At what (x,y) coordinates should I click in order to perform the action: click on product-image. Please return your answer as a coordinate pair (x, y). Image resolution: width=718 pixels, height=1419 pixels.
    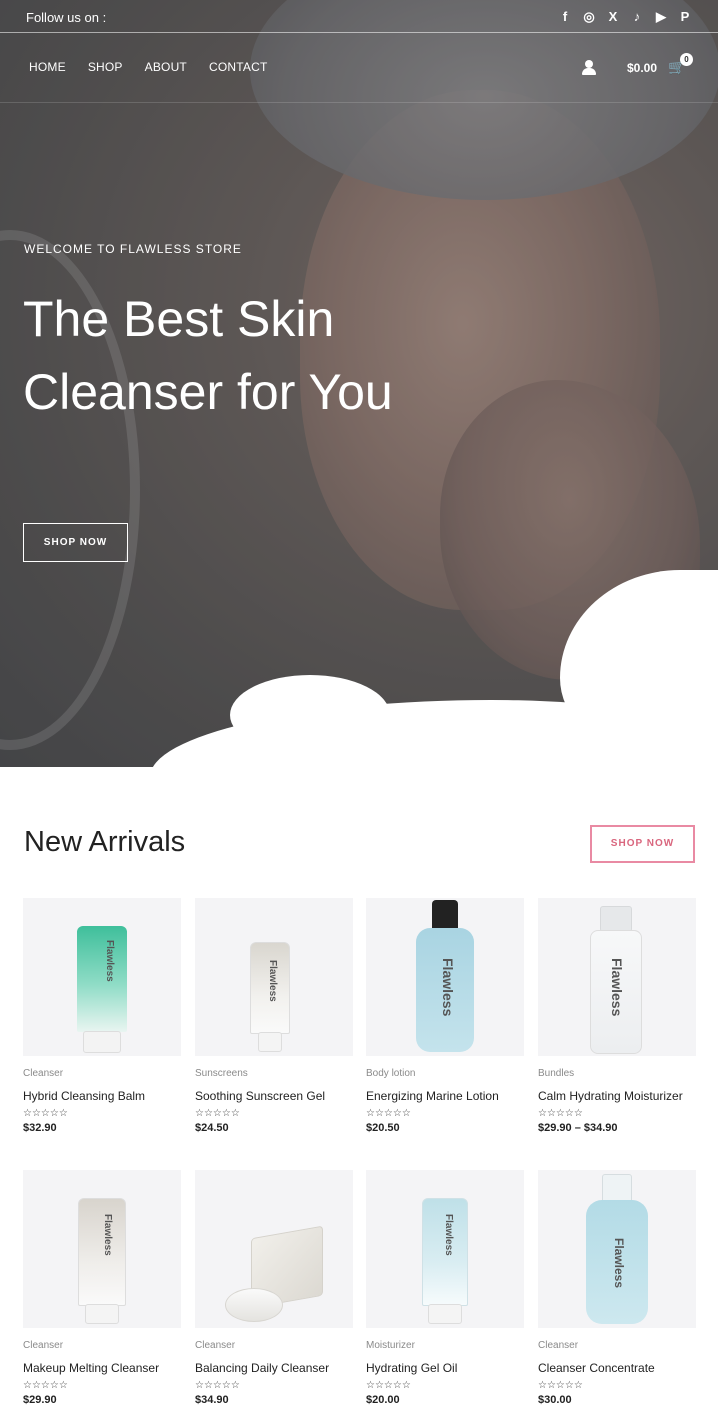
    Looking at the image, I should click on (274, 1249).